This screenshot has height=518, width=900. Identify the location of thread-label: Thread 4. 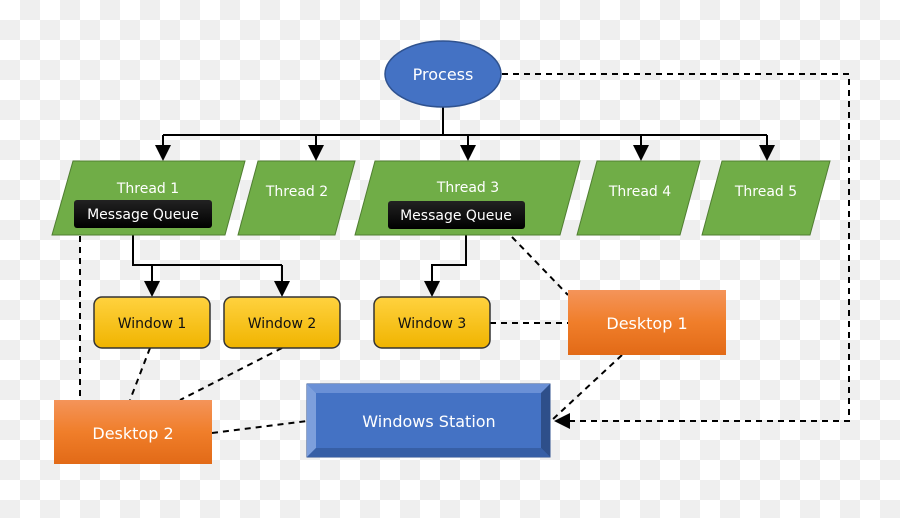
(639, 192).